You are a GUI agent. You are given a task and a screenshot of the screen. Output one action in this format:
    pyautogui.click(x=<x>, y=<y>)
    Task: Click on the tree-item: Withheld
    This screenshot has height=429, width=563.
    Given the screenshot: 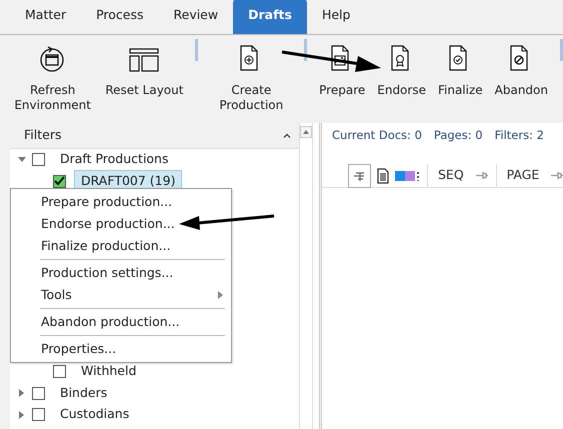 What is the action you would take?
    pyautogui.click(x=109, y=372)
    